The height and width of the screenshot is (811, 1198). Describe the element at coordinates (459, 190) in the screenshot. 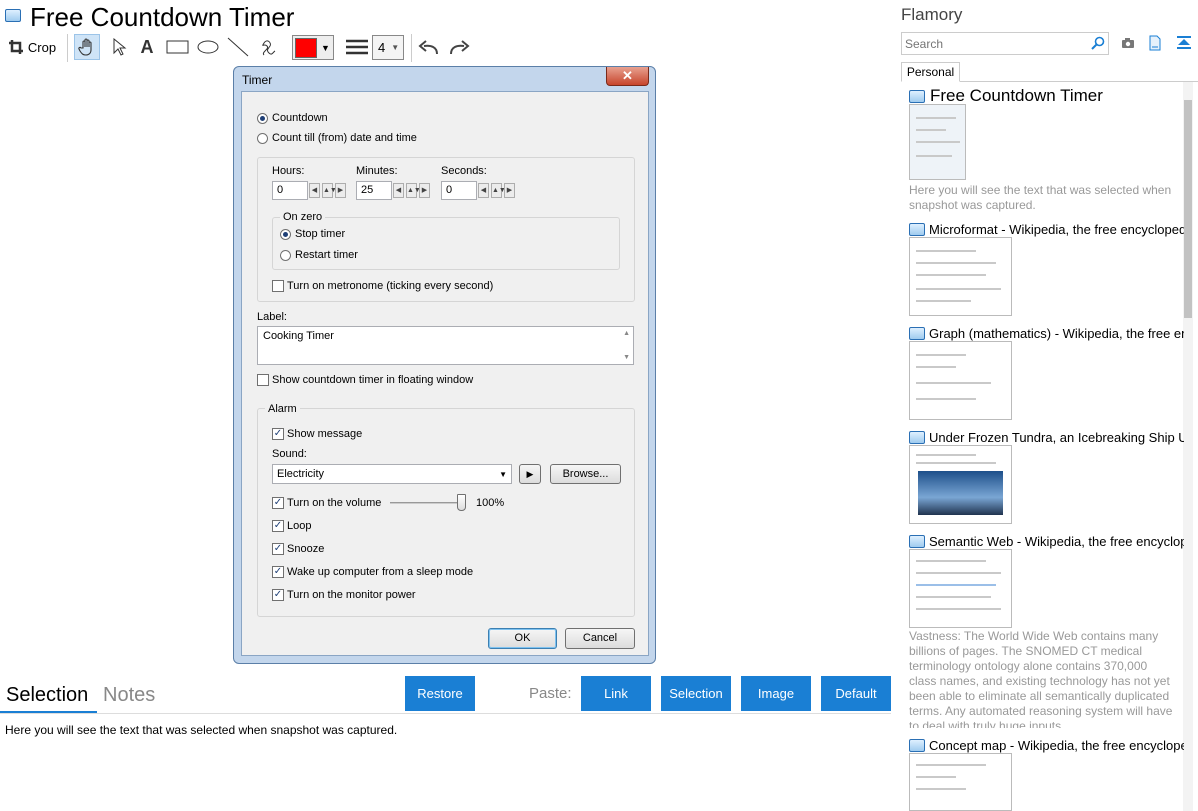

I see `seconds-field: 0` at that location.